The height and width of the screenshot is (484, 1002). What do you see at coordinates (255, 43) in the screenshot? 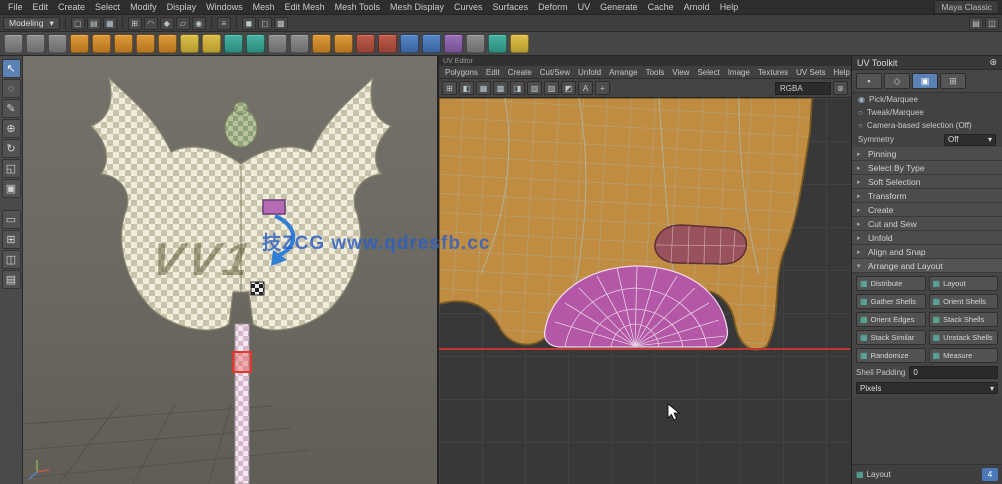
I see `shelf-icon-disc` at bounding box center [255, 43].